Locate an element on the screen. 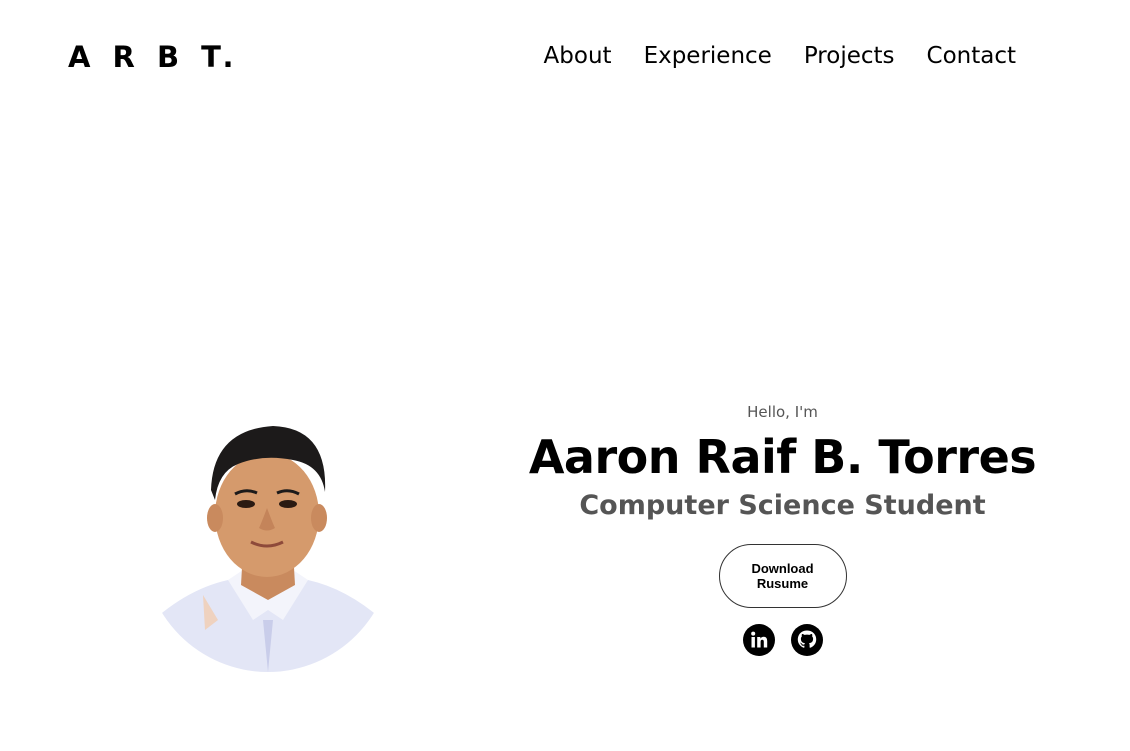 Image resolution: width=1130 pixels, height=751 pixels. nav-link-about: About is located at coordinates (578, 56).